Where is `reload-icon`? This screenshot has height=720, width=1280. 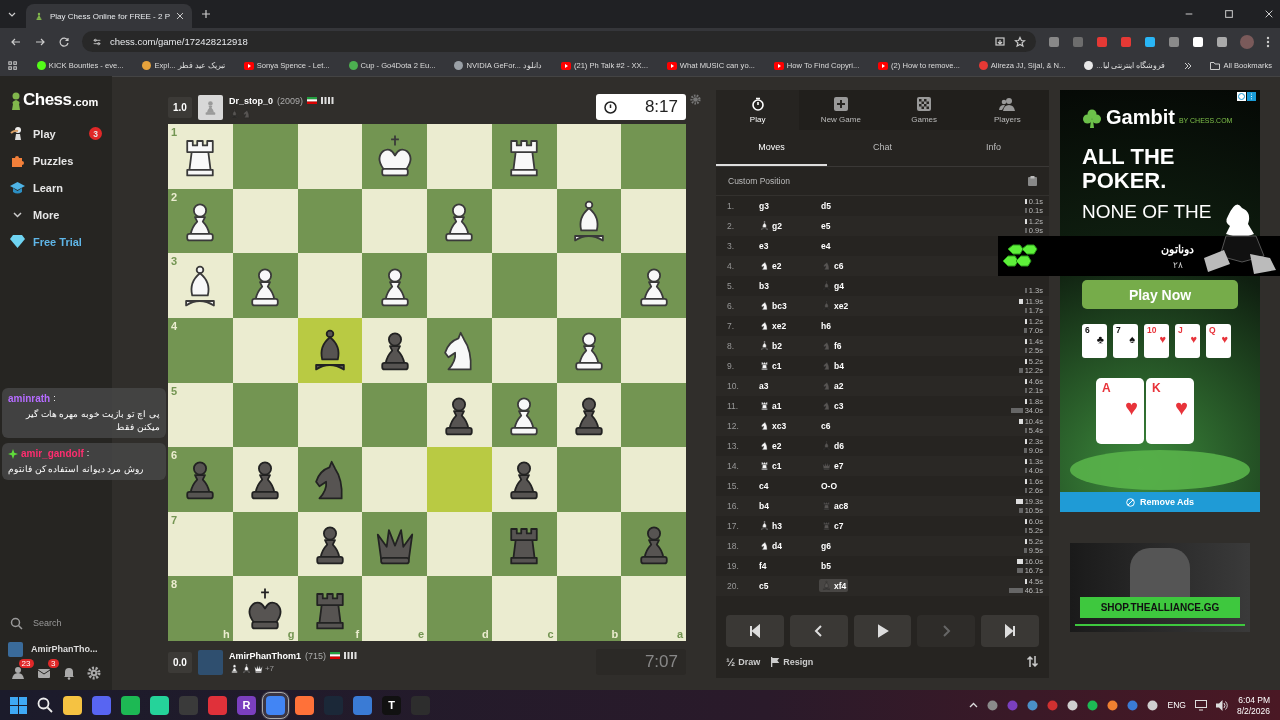
reload-icon is located at coordinates (64, 41).